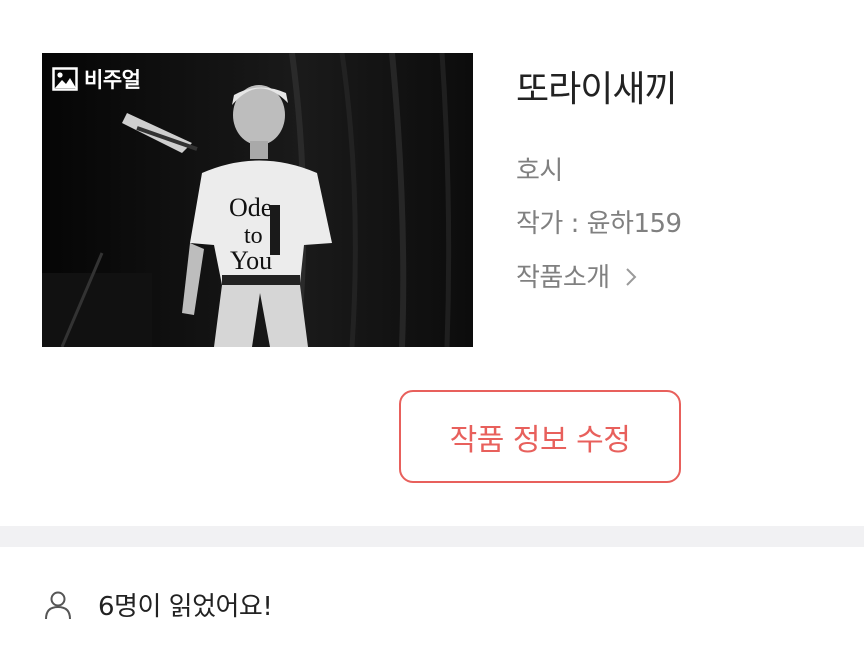  Describe the element at coordinates (65, 79) in the screenshot. I see `image-icon` at that location.